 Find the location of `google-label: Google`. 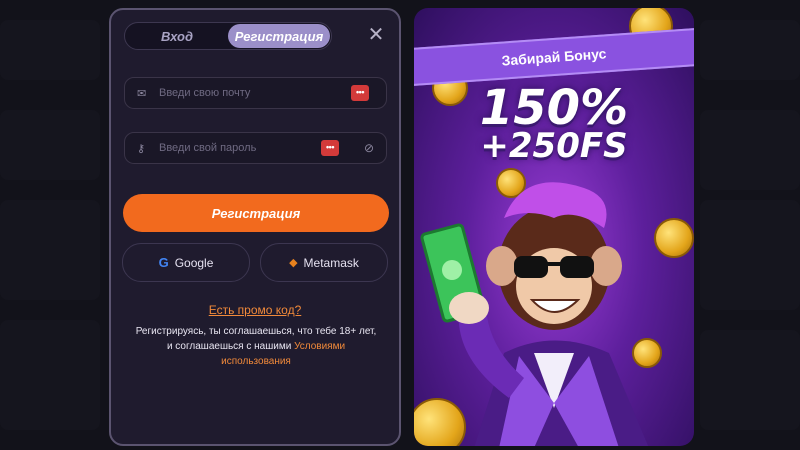

google-label: Google is located at coordinates (194, 262).